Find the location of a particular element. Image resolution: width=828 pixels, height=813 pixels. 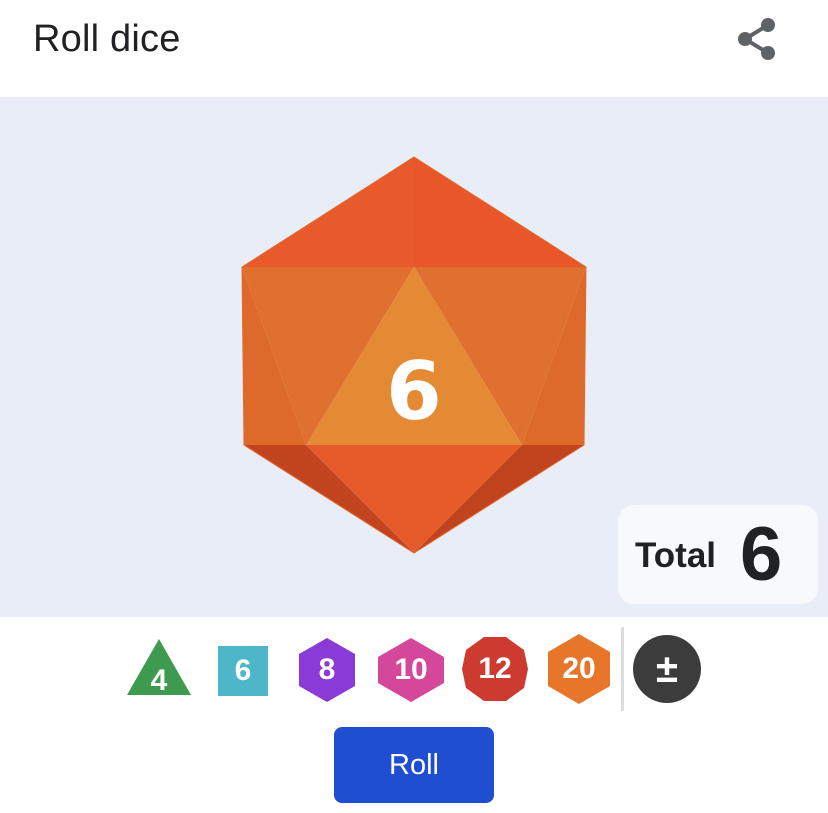

dice-selector: 4 6 8 10 12 20 ± is located at coordinates (414, 667).